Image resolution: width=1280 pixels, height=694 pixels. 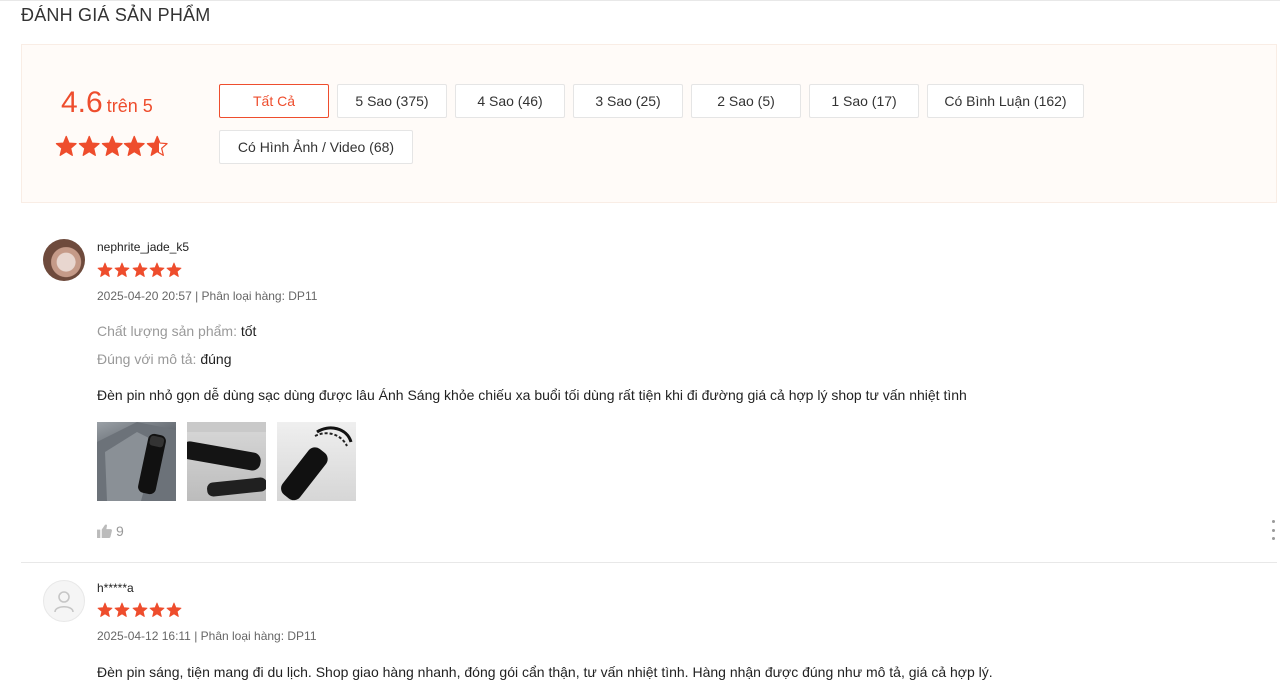 I want to click on section-title: ĐÁNH GIÁ SẢN PHẨM, so click(x=116, y=15).